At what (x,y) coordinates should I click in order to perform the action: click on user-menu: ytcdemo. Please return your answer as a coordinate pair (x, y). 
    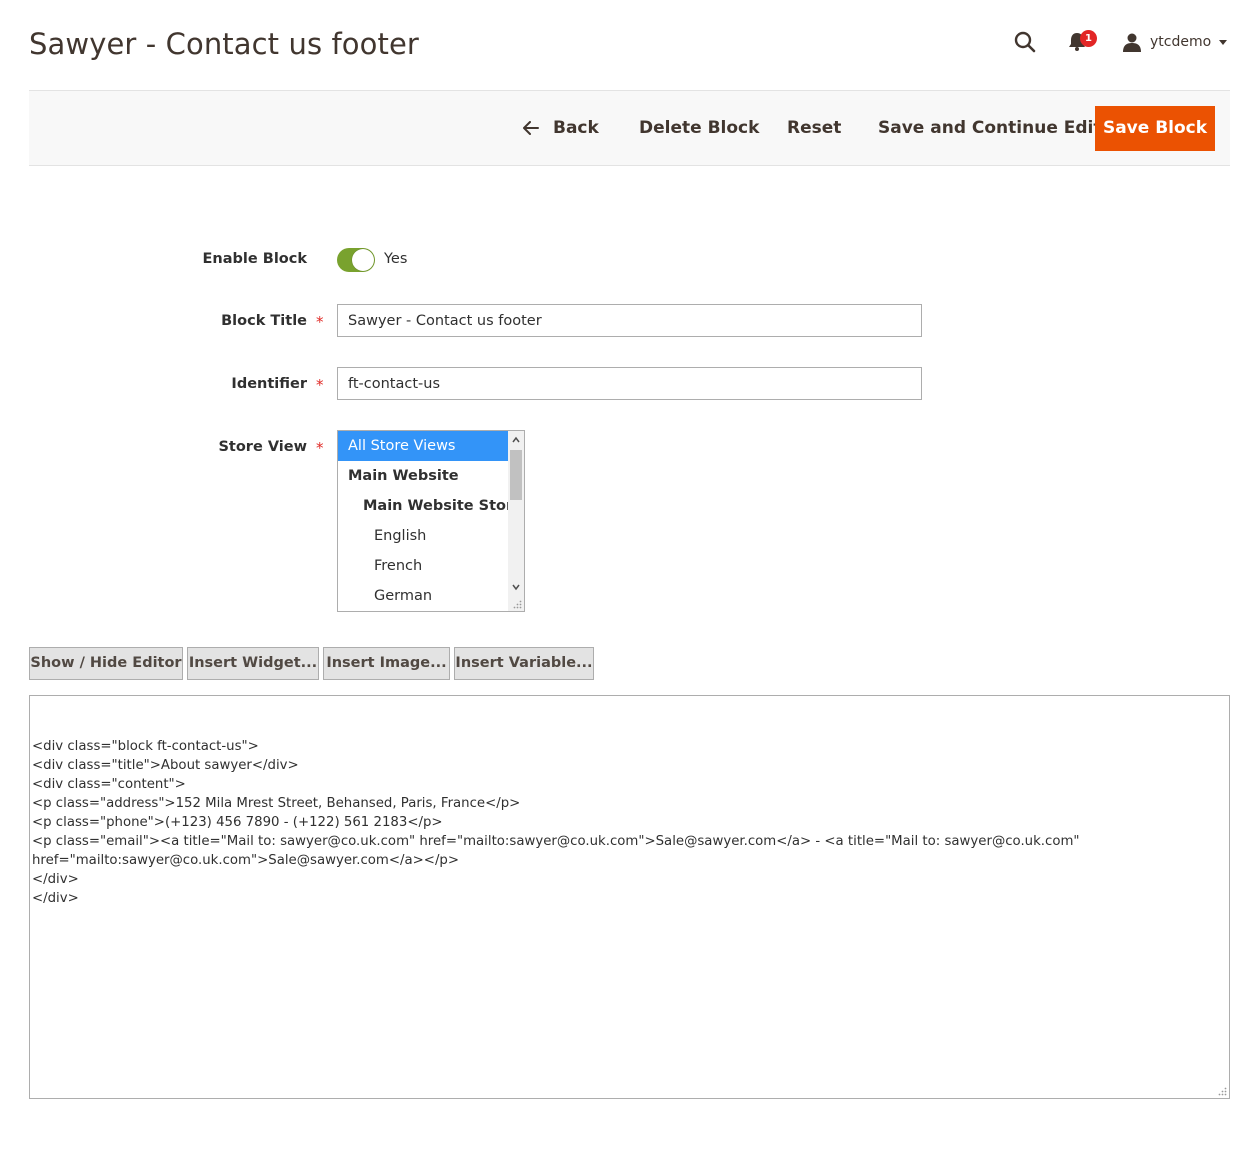
    Looking at the image, I should click on (1175, 42).